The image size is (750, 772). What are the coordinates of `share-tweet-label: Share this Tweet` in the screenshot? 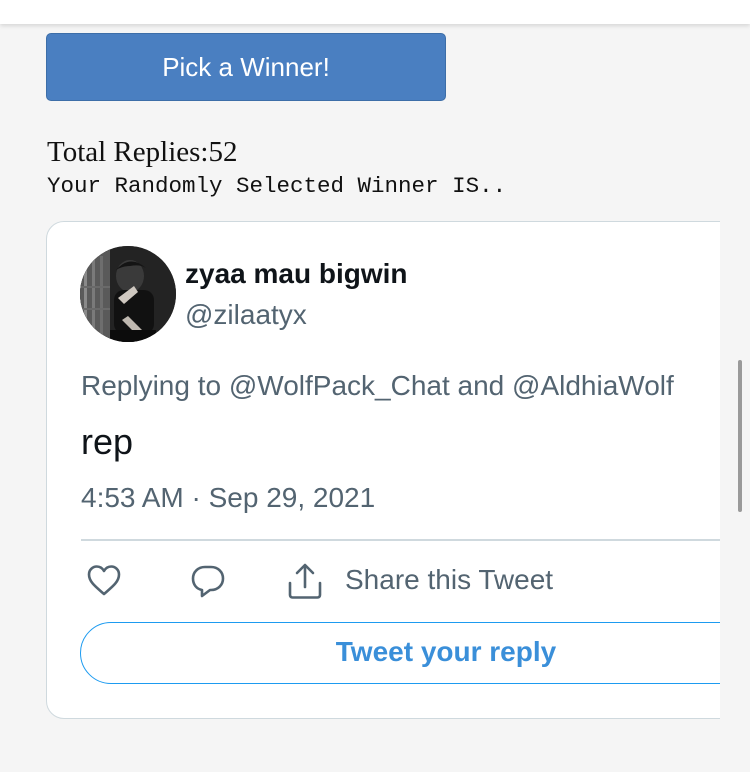 It's located at (449, 580).